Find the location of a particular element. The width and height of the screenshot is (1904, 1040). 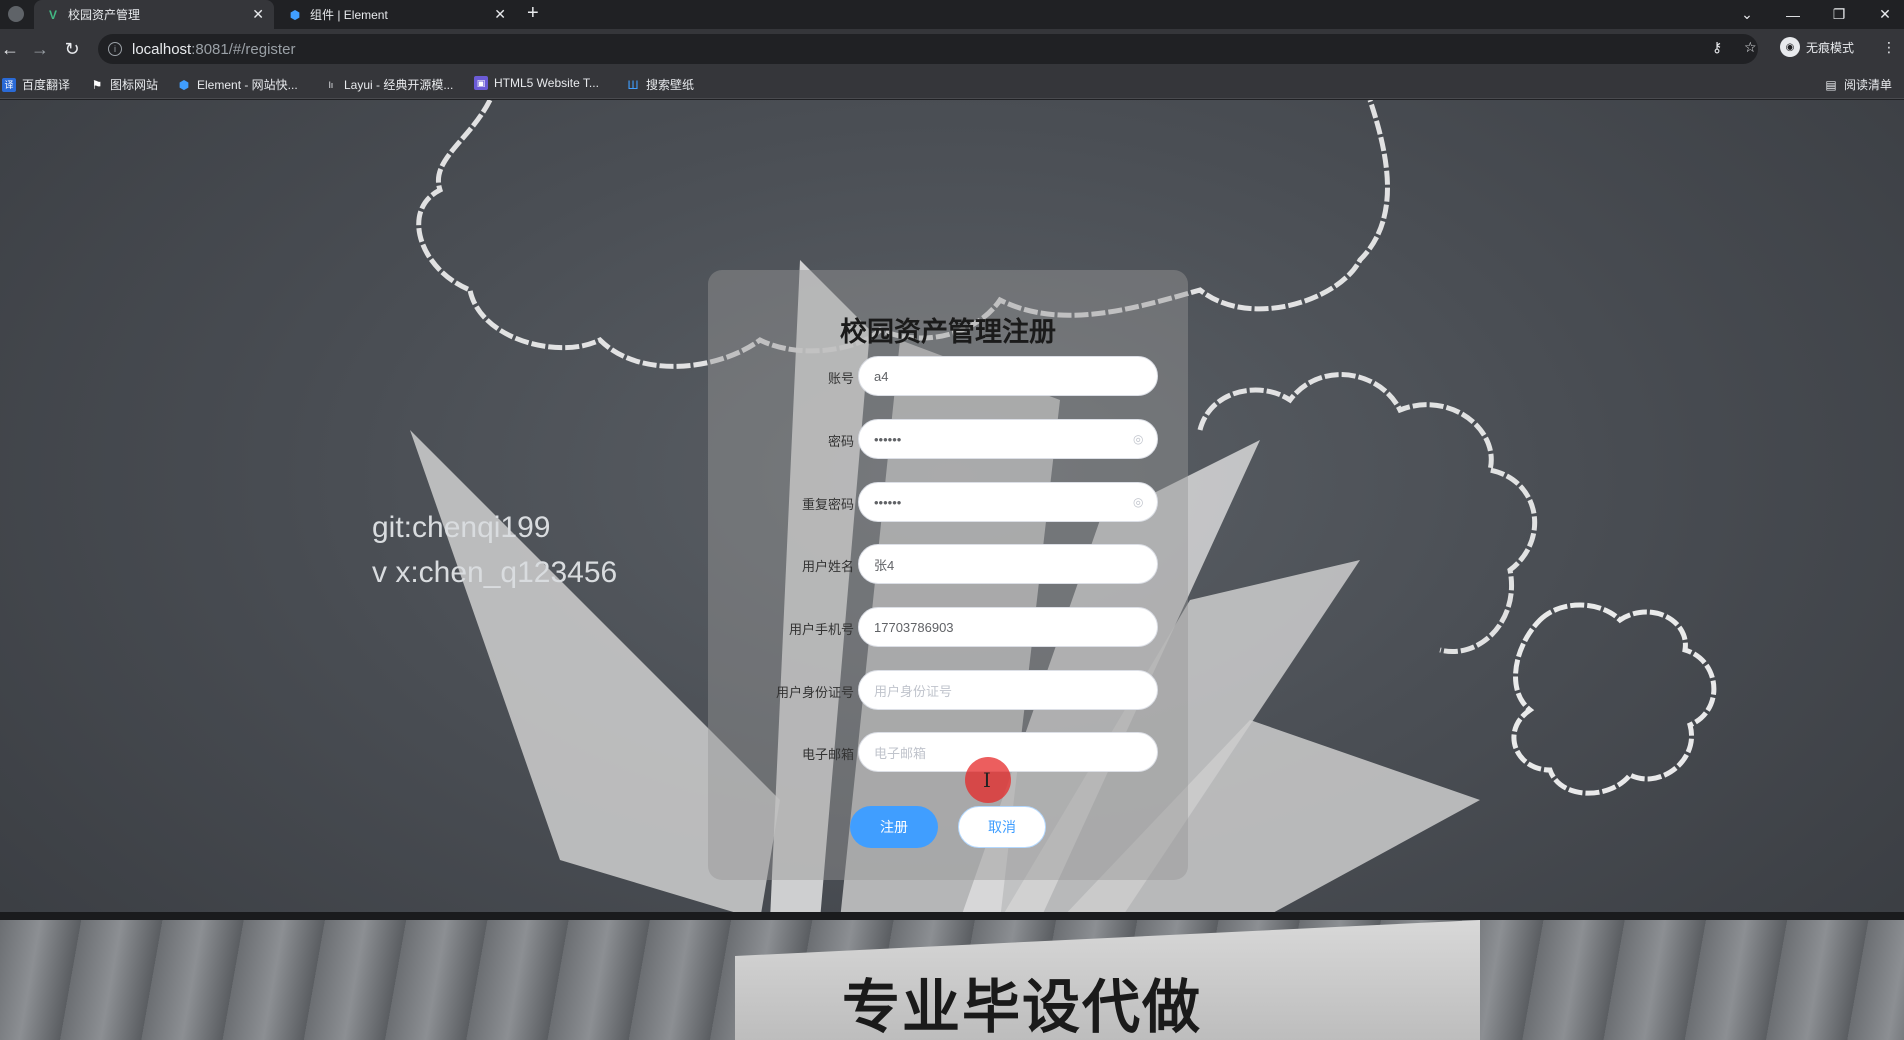

banner-text: 专业毕设代做 is located at coordinates (1022, 1006).